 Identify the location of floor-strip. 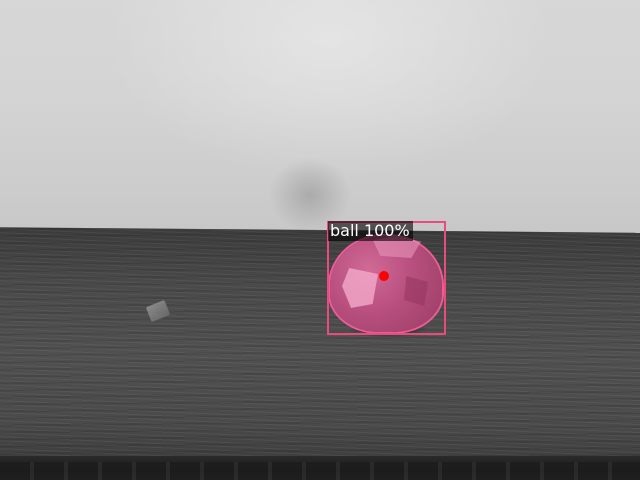
(320, 471).